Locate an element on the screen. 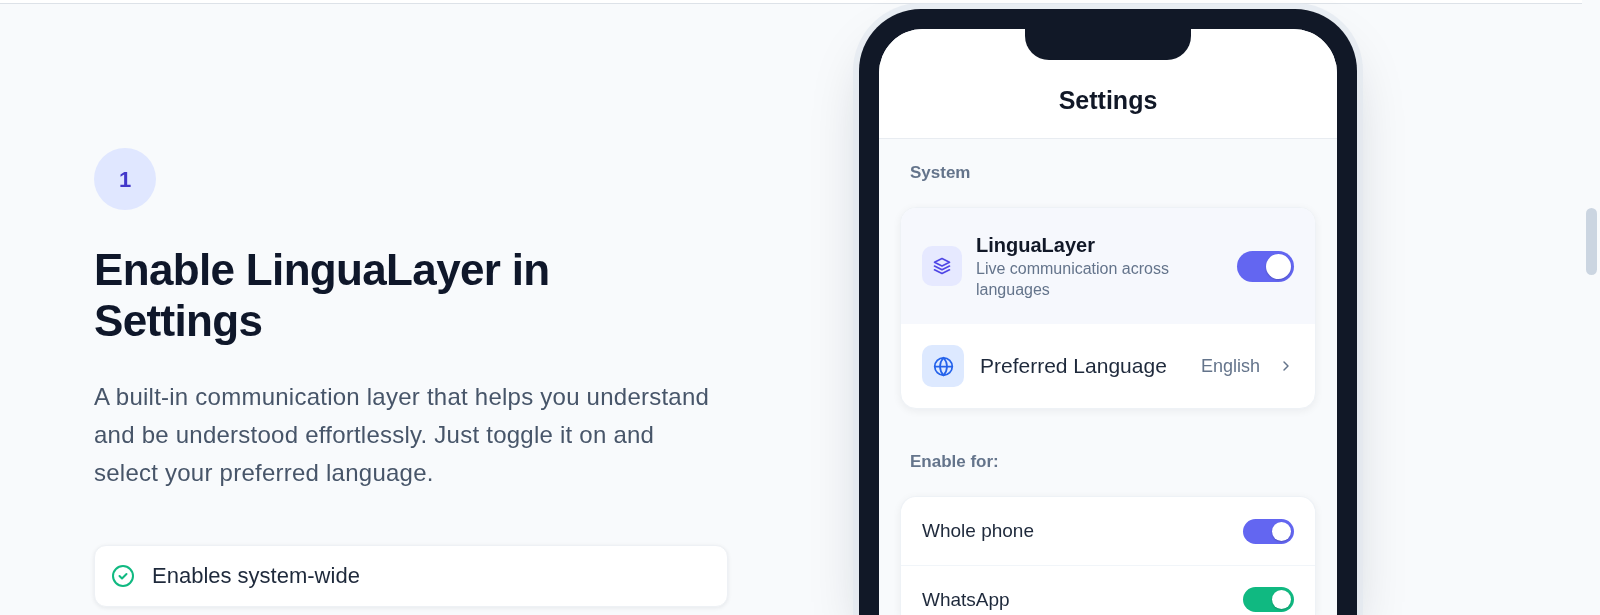  scrollbar-thumb is located at coordinates (1591, 241).